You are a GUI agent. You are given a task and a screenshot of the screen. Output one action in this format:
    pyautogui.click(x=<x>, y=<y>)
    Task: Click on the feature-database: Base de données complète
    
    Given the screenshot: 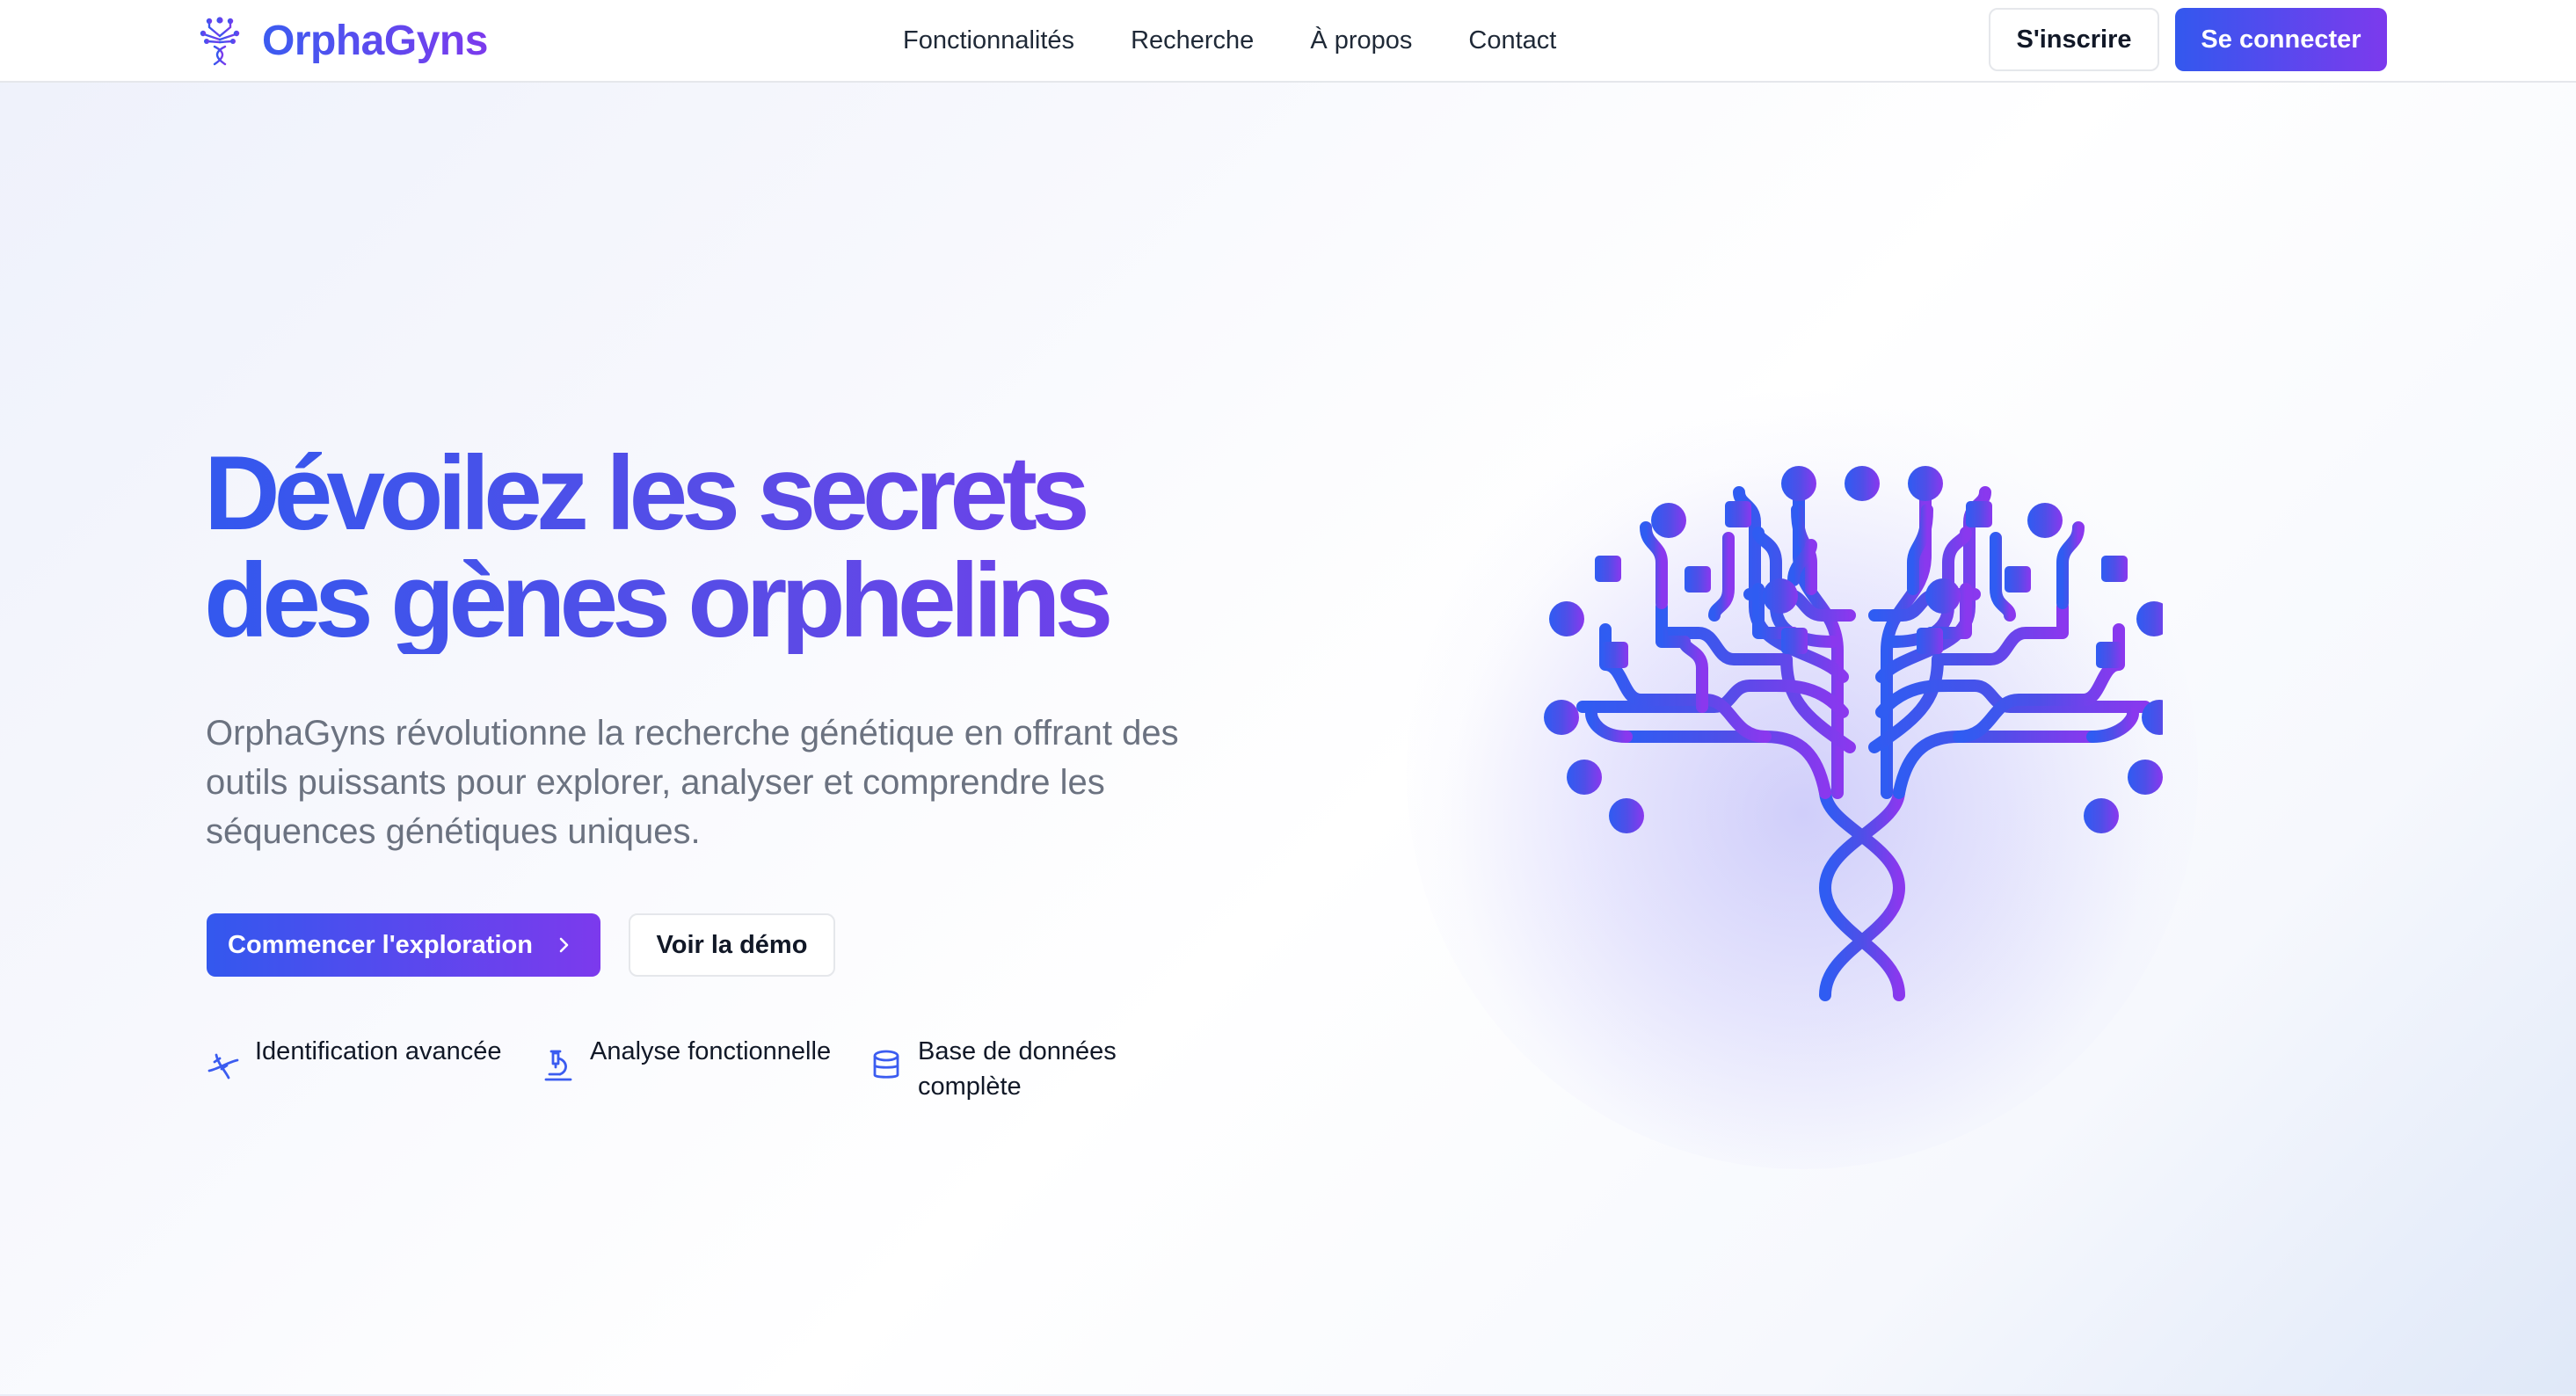 What is the action you would take?
    pyautogui.click(x=1025, y=1069)
    